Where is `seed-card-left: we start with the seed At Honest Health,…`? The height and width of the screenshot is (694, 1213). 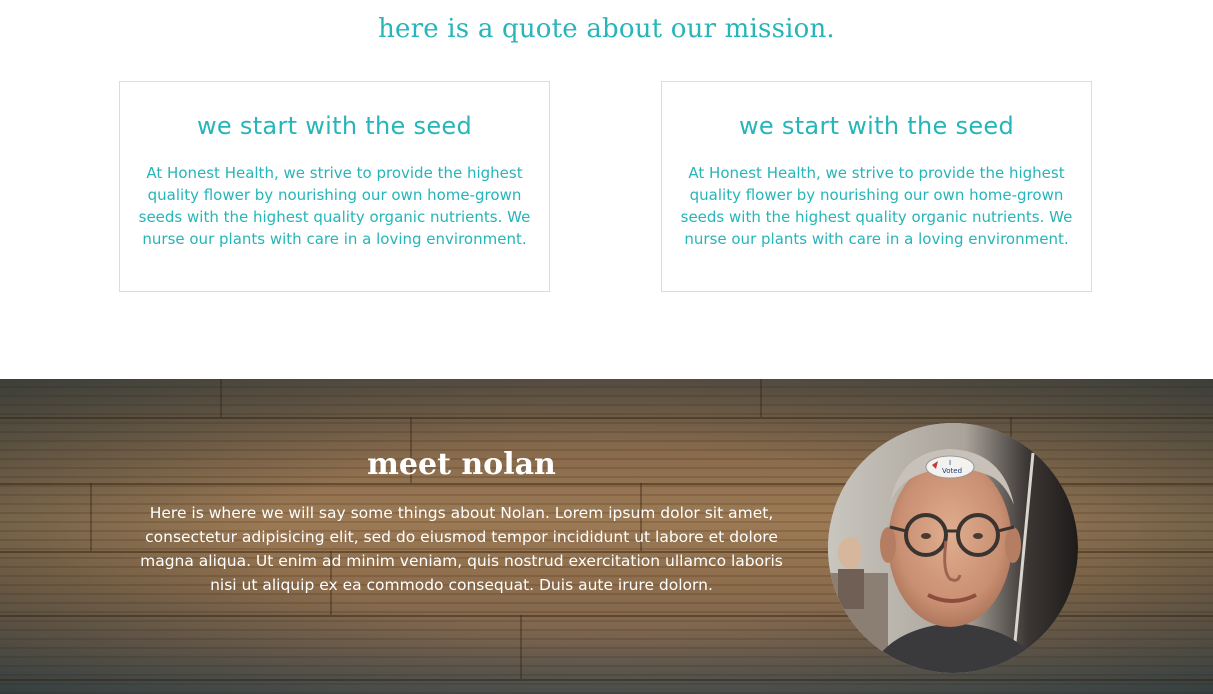 seed-card-left: we start with the seed At Honest Health,… is located at coordinates (334, 186).